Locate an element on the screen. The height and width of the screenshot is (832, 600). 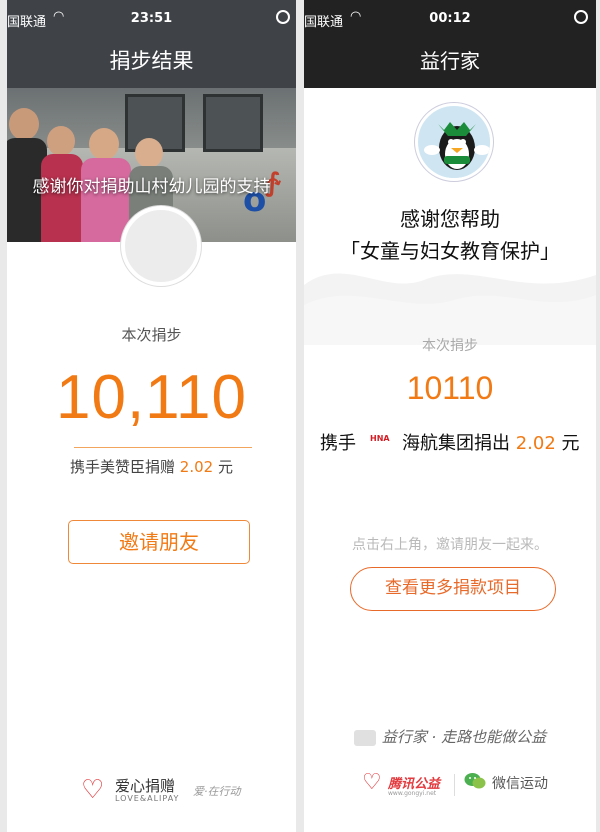
nav-title: 捐步结果 is located at coordinates (151, 64).